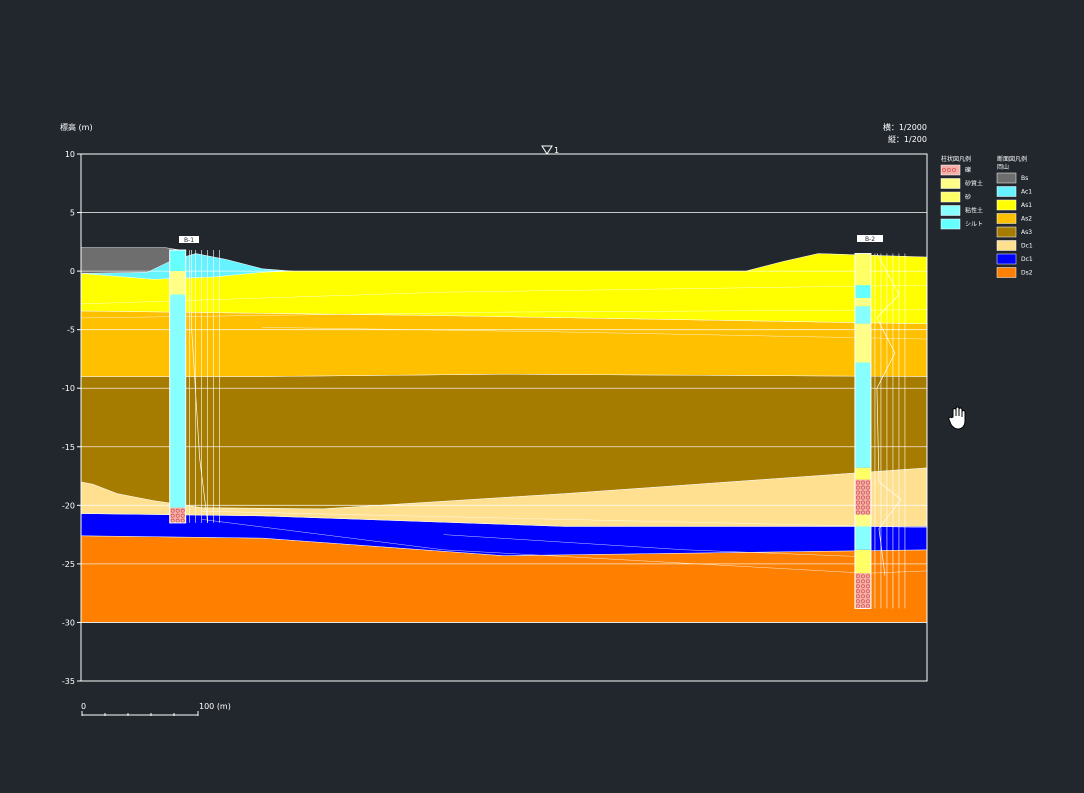  I want to click on borehole-tag-right-text: B-2, so click(870, 239).